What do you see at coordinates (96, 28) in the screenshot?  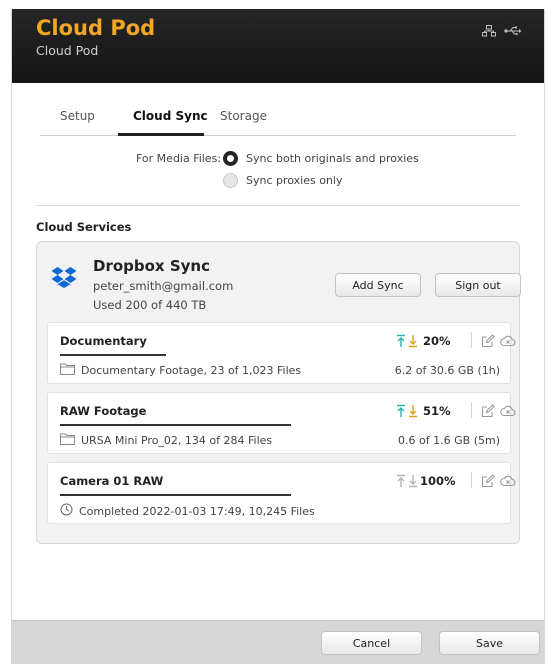 I see `app-title: Cloud Pod` at bounding box center [96, 28].